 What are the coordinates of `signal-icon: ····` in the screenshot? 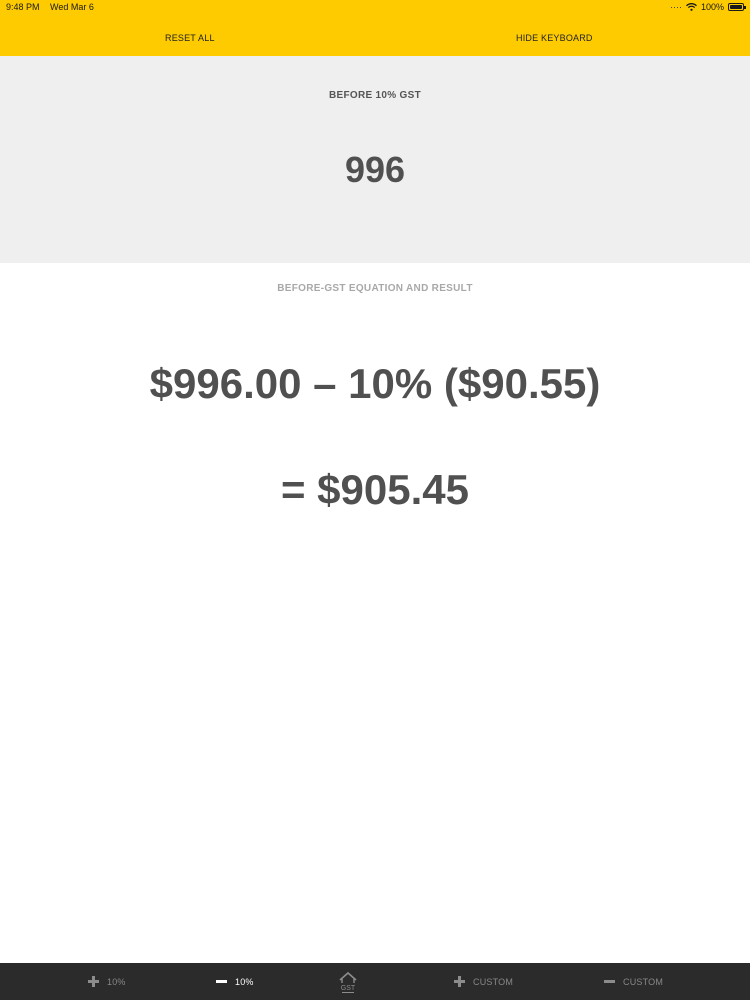 It's located at (675, 7).